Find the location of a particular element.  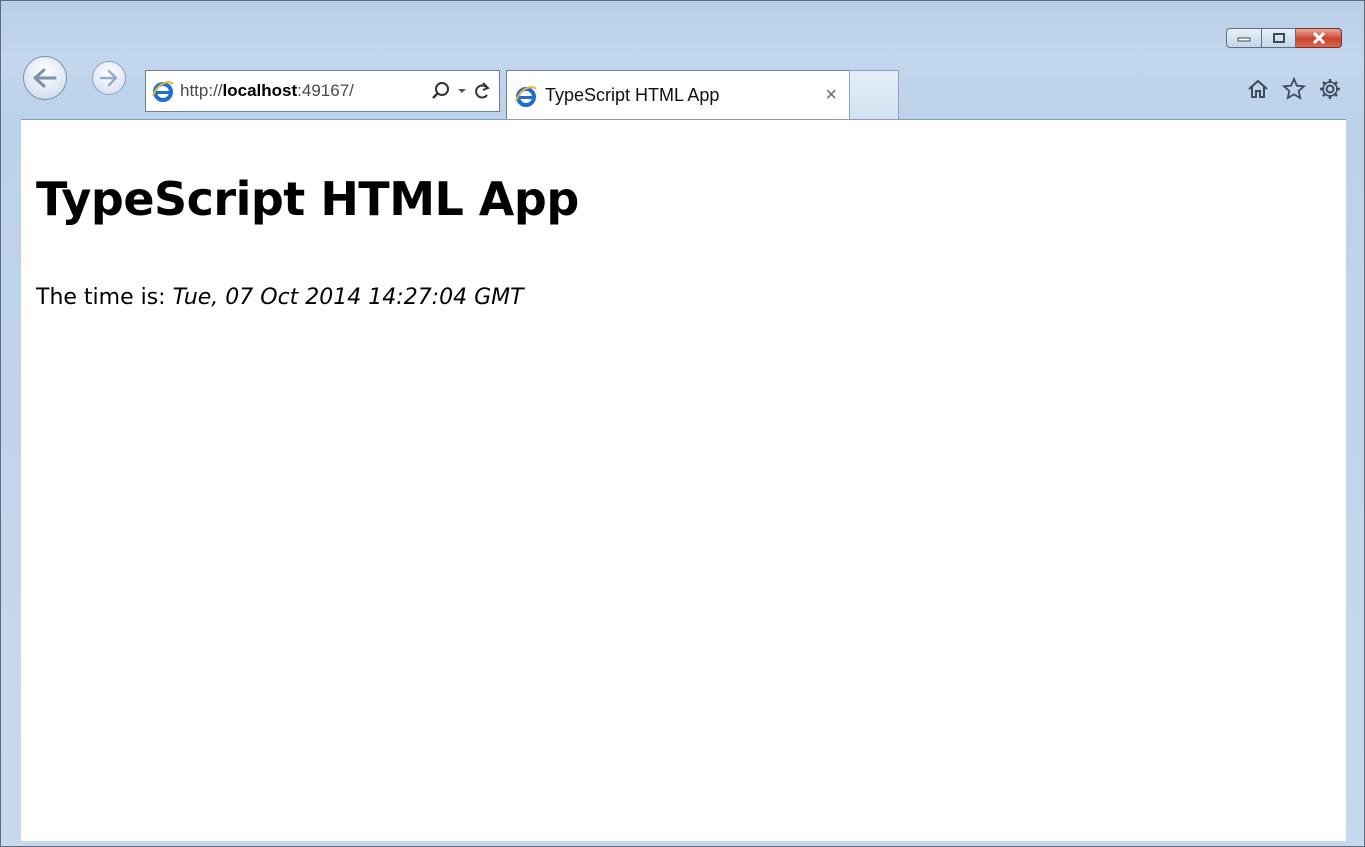

url-port: :49167/ is located at coordinates (325, 90).